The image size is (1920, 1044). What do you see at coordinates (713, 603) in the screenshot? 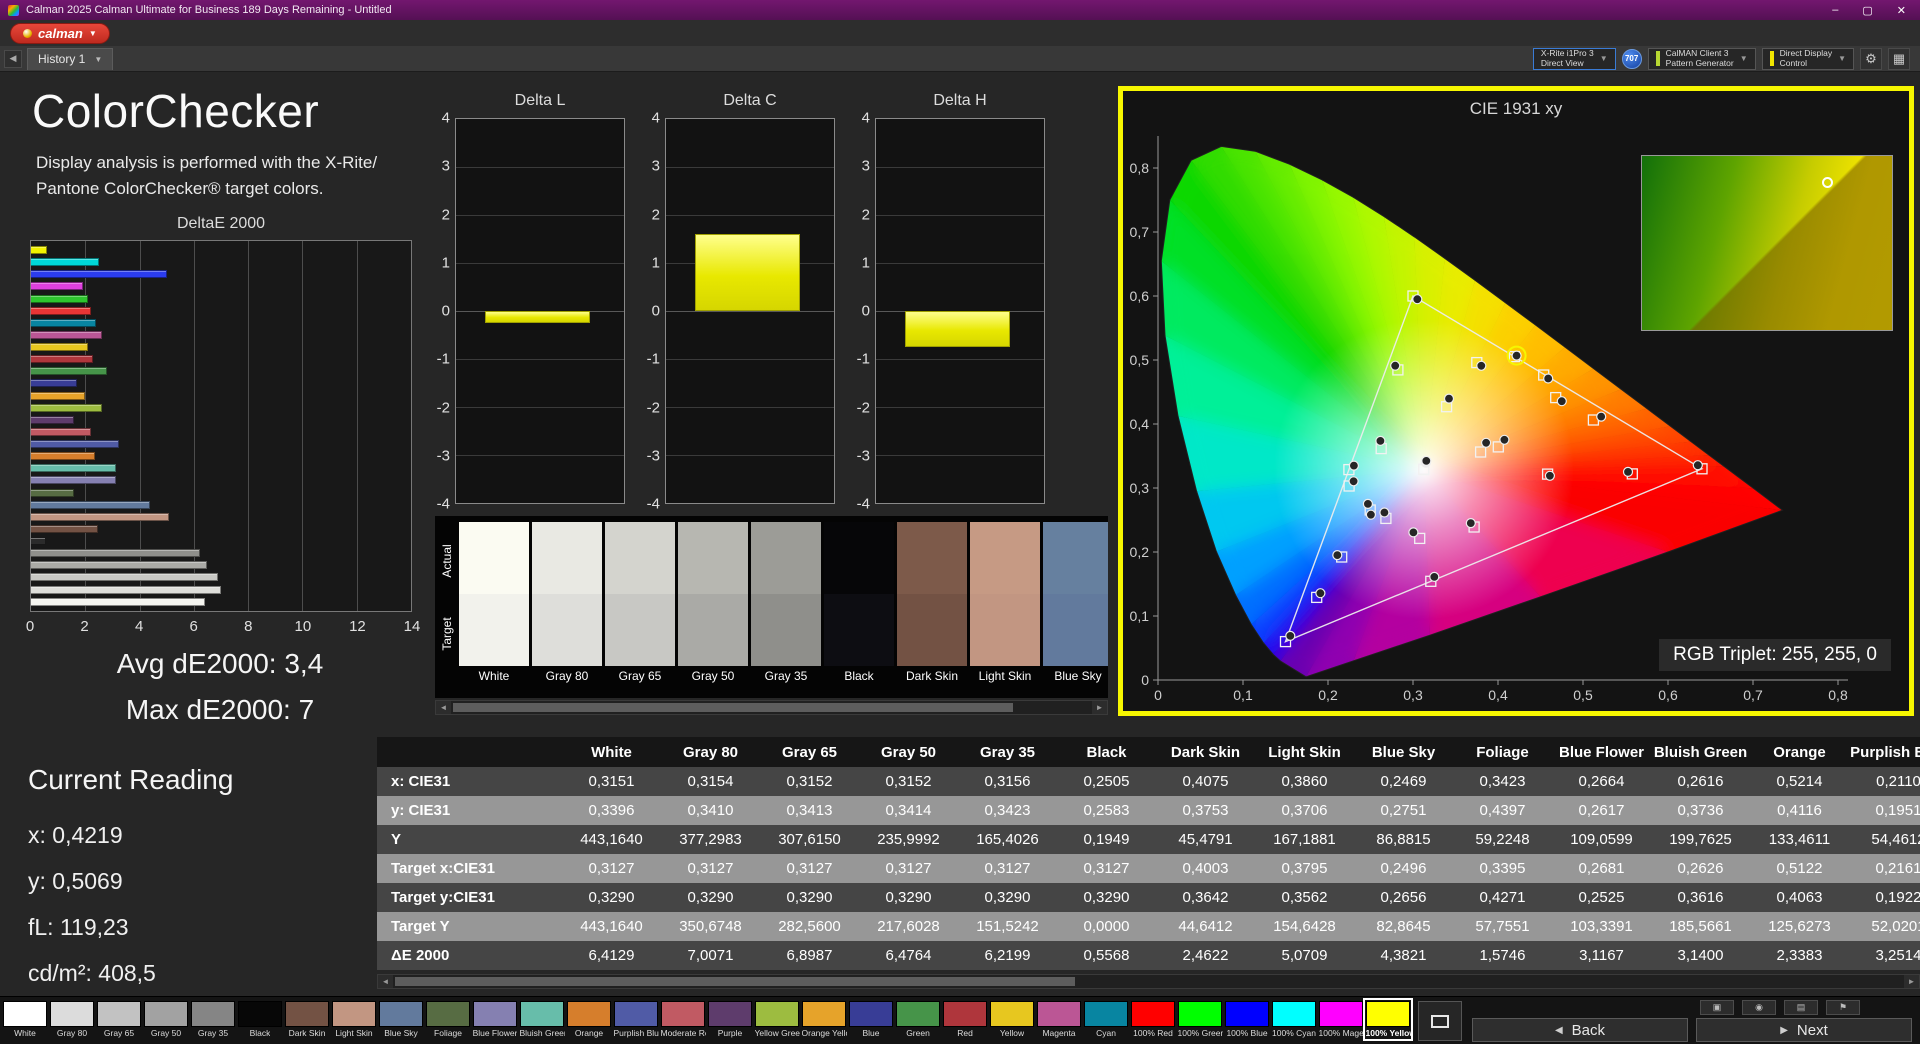
I see `swatch-column-gray-50: Gray 50` at bounding box center [713, 603].